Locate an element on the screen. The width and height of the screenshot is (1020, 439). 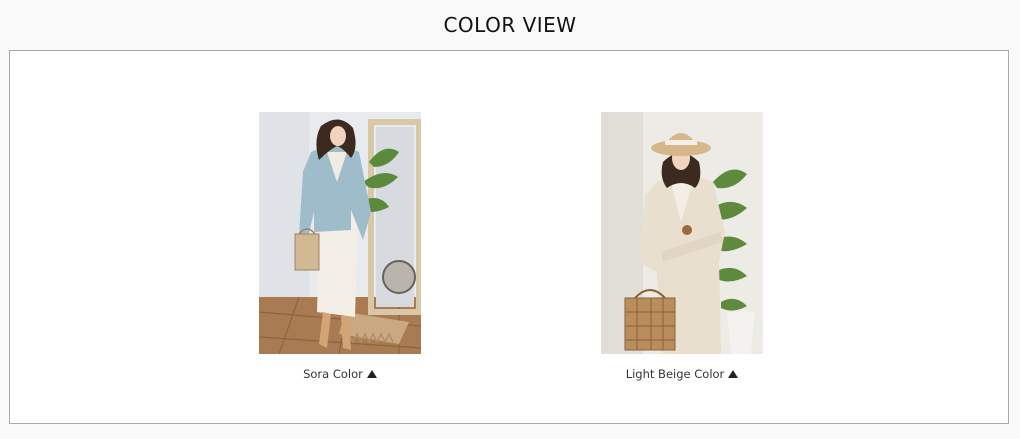
section-title: COLOR VIEW is located at coordinates (510, 25).